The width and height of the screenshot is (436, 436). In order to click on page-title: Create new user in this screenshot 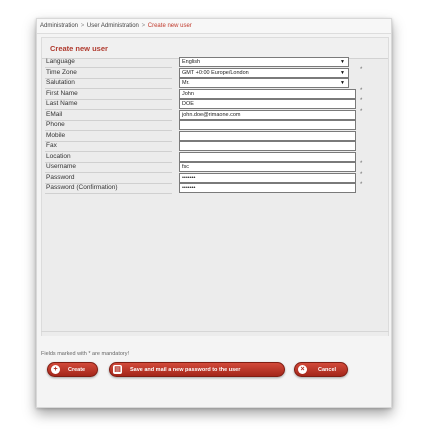, I will do `click(215, 48)`.